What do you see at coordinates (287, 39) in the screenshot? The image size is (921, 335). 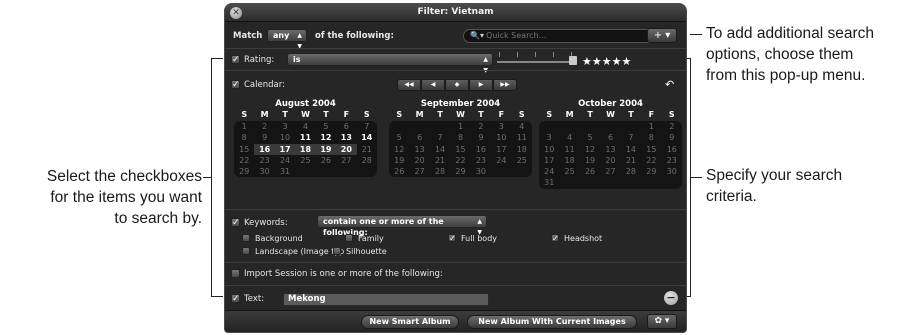 I see `match-popup: any ▲ ▼` at bounding box center [287, 39].